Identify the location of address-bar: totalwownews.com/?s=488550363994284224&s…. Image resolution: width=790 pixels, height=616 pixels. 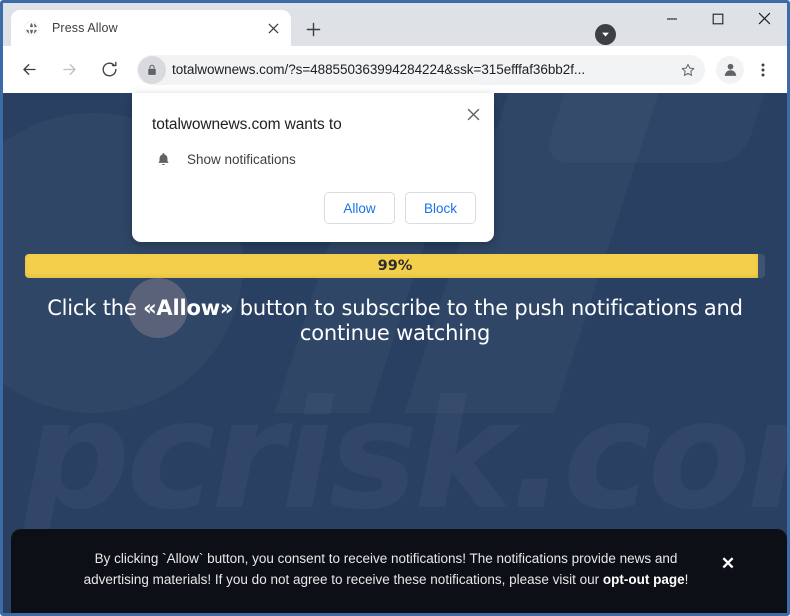
(421, 69).